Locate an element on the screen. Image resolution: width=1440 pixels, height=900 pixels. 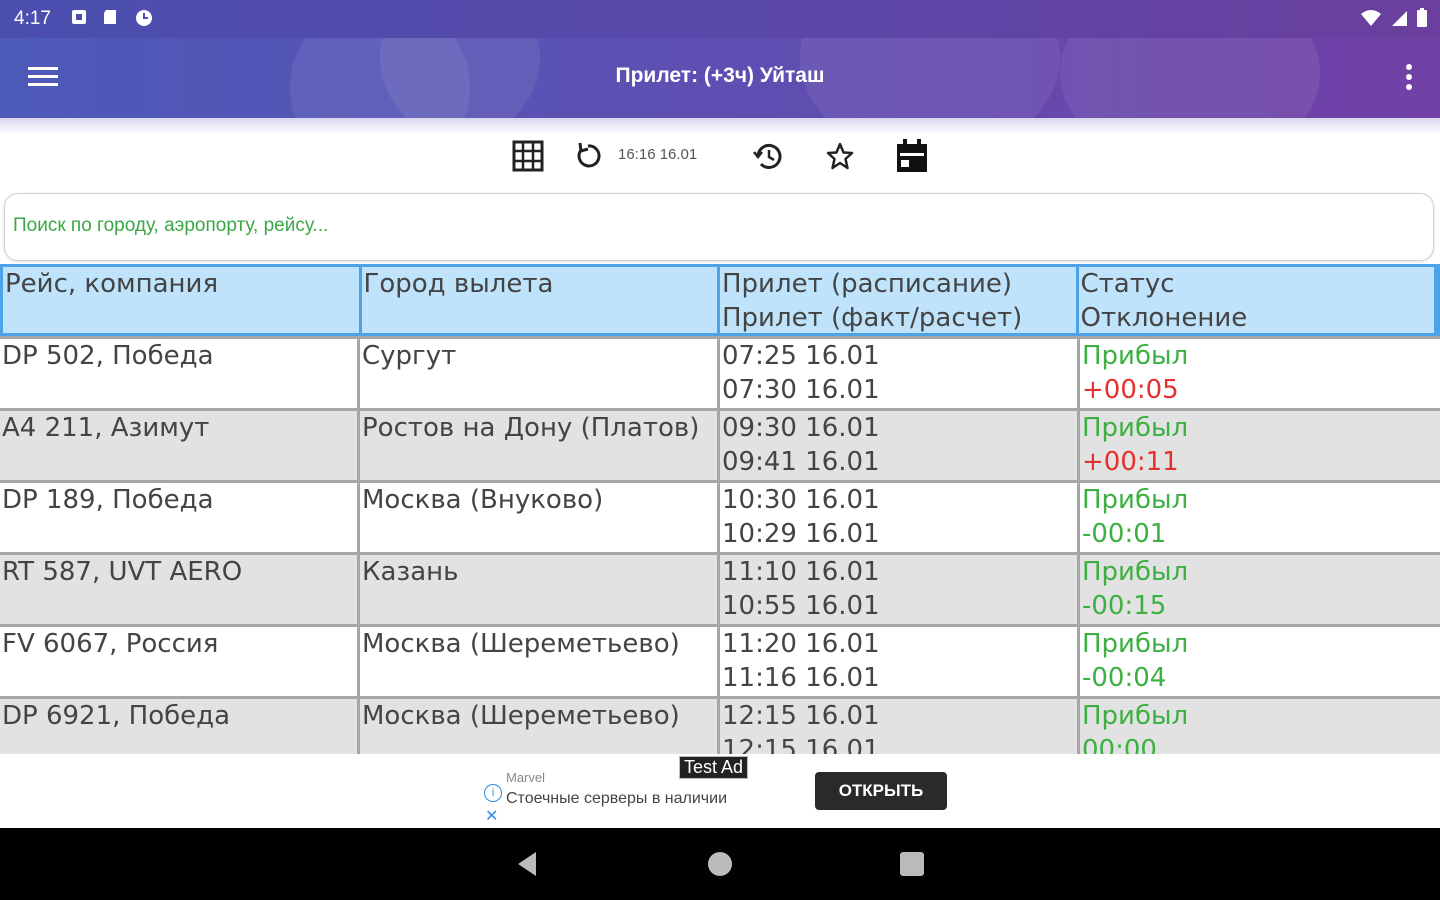
status-right-icons is located at coordinates (1394, 18).